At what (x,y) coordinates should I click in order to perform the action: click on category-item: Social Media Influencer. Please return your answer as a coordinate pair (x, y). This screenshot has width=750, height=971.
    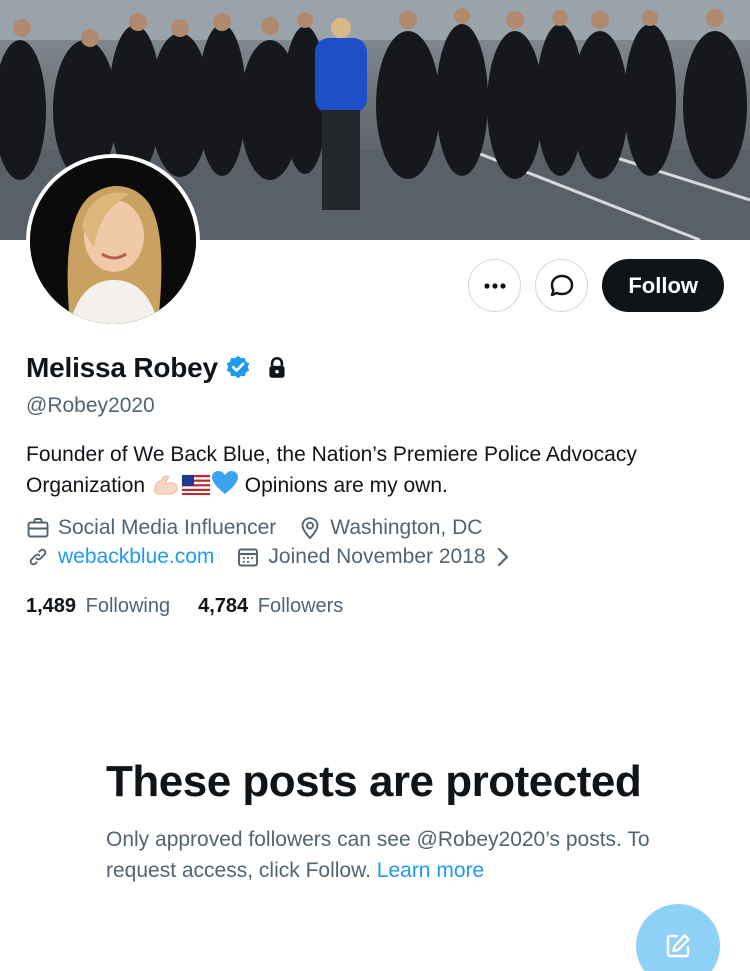
    Looking at the image, I should click on (151, 528).